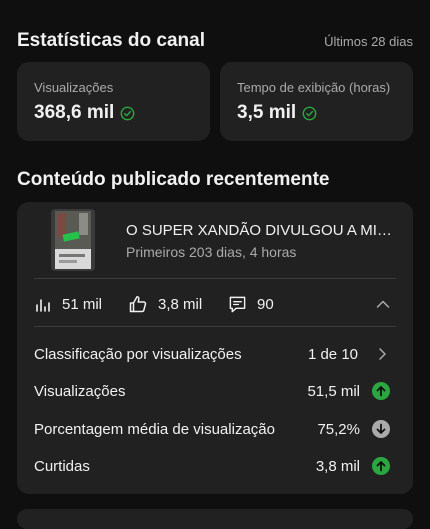  Describe the element at coordinates (381, 429) in the screenshot. I see `arrow-down-icon` at that location.